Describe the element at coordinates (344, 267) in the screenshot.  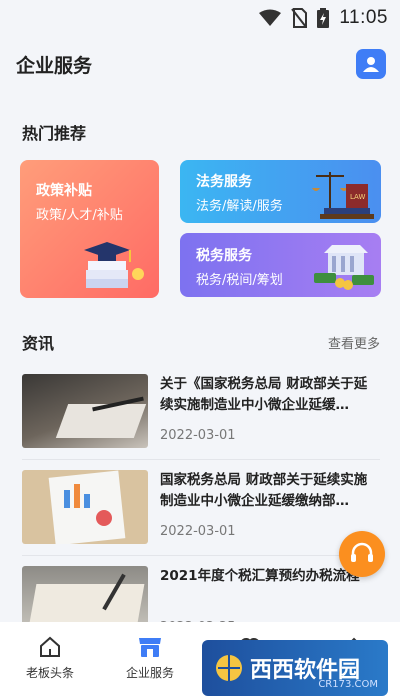
I see `bank-money-icon` at that location.